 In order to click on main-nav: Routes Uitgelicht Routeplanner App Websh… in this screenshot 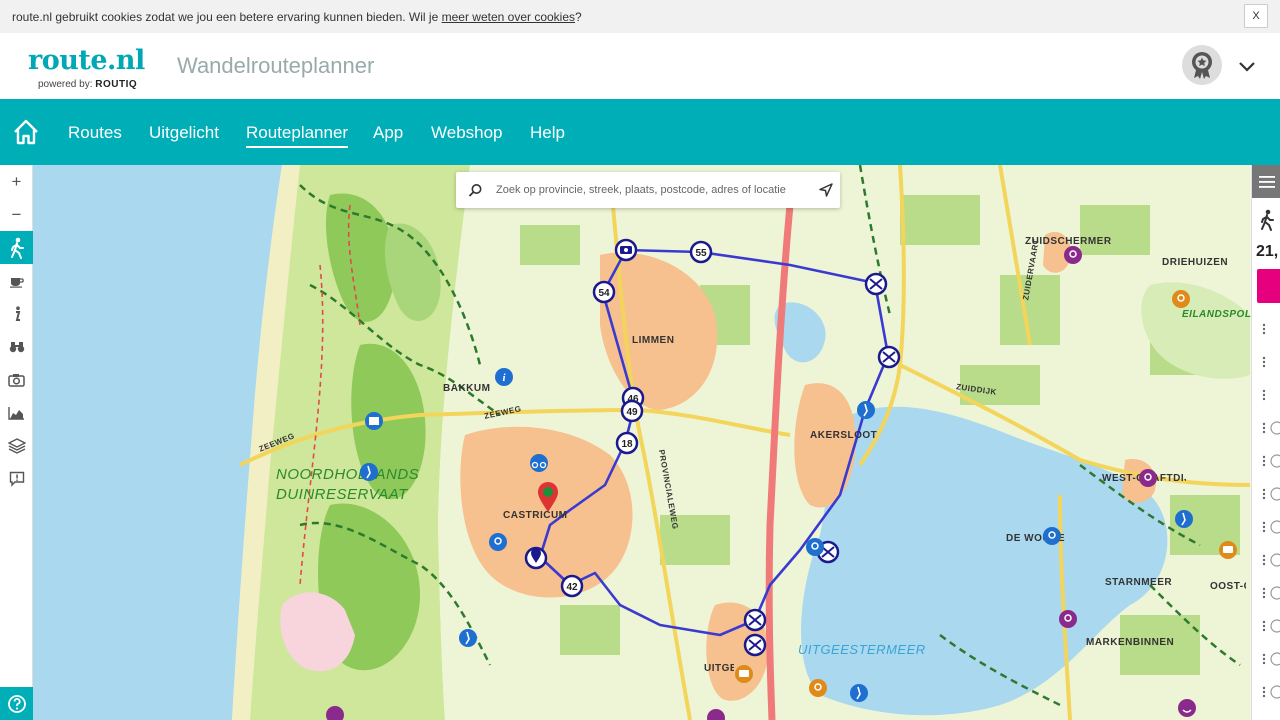, I will do `click(640, 132)`.